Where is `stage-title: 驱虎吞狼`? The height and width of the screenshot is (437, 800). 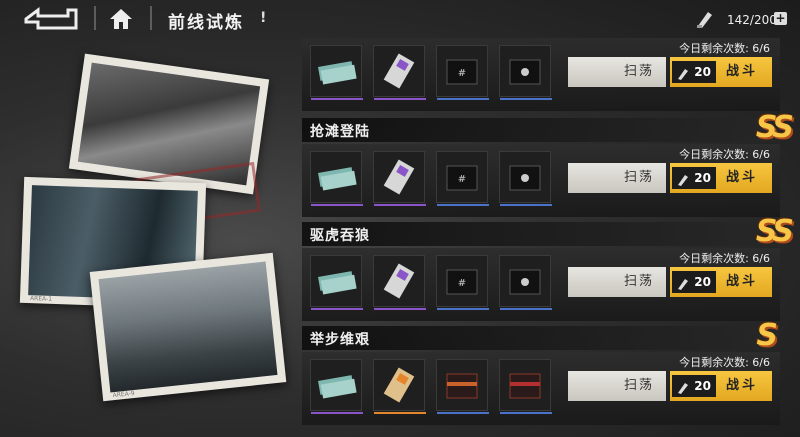 stage-title: 驱虎吞狼 is located at coordinates (340, 236).